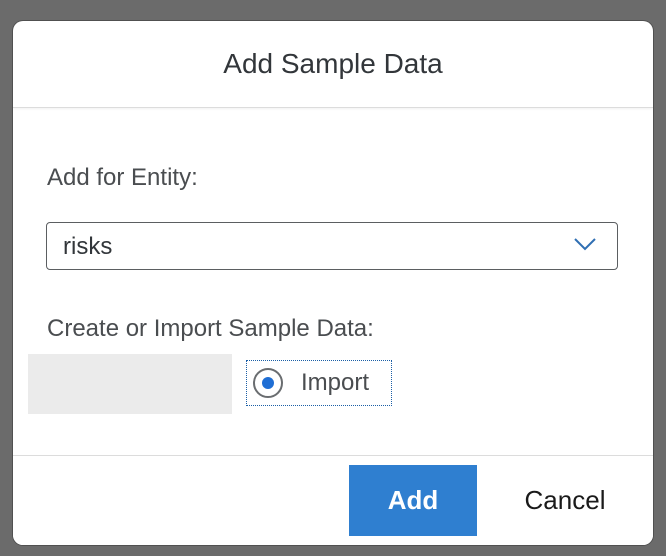 The height and width of the screenshot is (556, 666). I want to click on add-button: Add, so click(413, 500).